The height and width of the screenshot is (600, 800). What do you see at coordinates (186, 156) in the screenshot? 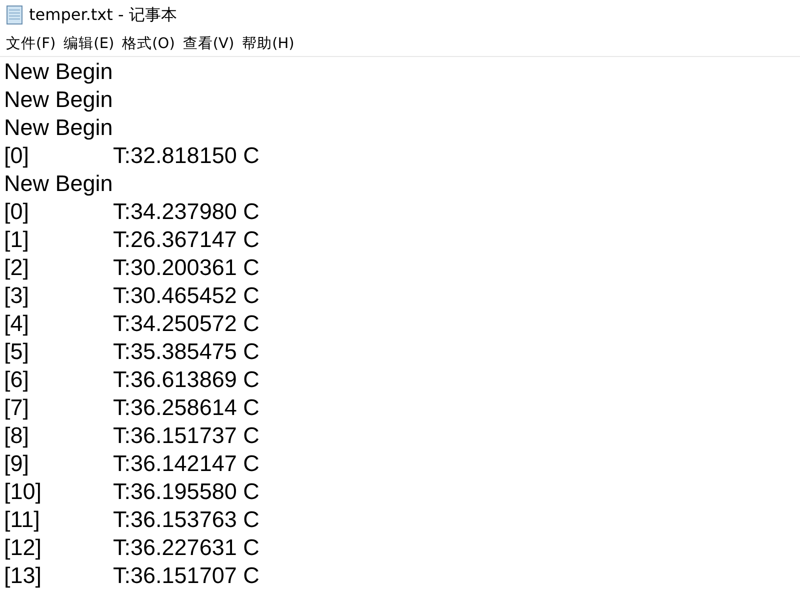
I see `temperature-value: T:32.818150 C` at bounding box center [186, 156].